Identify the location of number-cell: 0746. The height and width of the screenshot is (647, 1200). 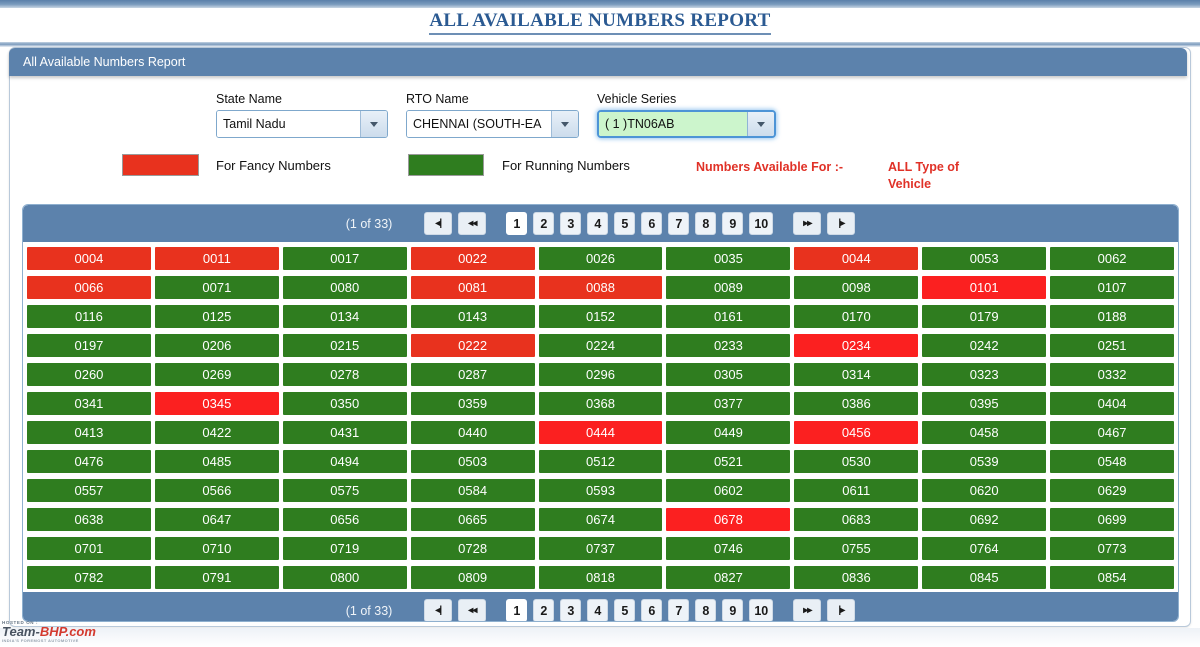
(728, 548).